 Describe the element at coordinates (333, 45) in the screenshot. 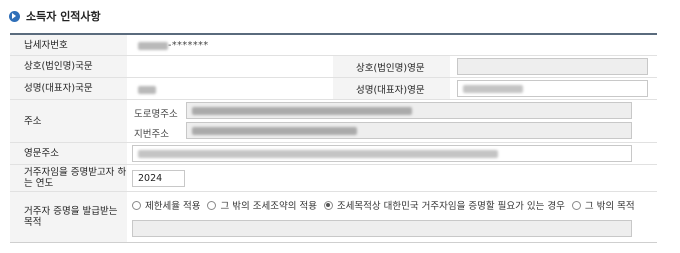

I see `row-tin: 납세자번호 -*******` at that location.